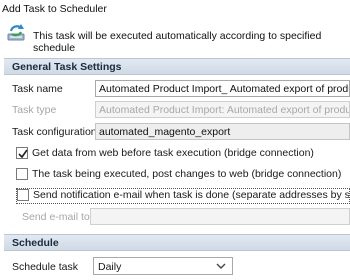 This screenshot has width=350, height=280. I want to click on task-config-label: Task configuration, so click(54, 132).